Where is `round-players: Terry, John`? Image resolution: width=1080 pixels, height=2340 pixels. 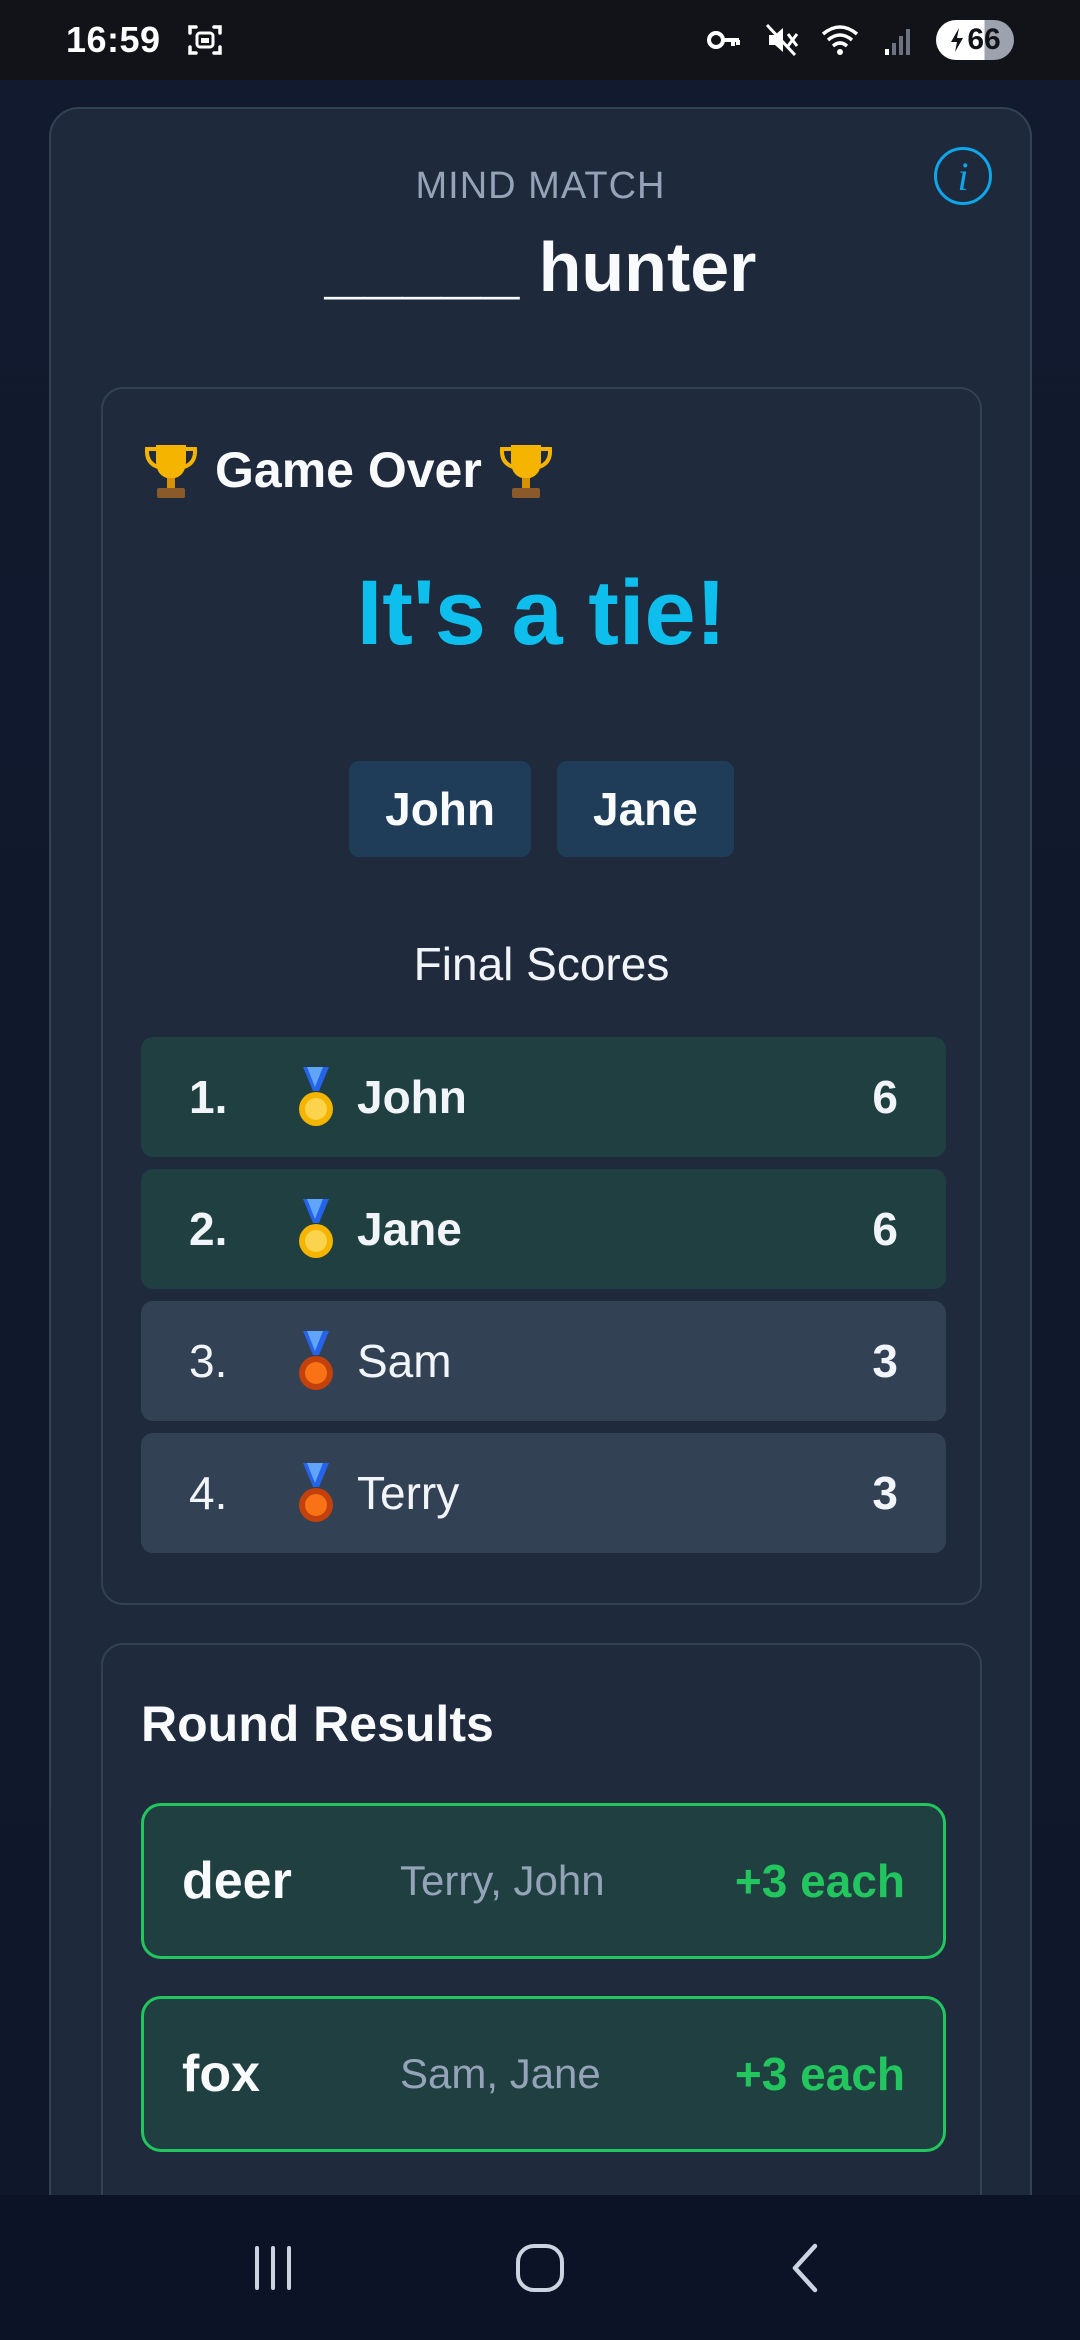
round-players: Terry, John is located at coordinates (502, 1880).